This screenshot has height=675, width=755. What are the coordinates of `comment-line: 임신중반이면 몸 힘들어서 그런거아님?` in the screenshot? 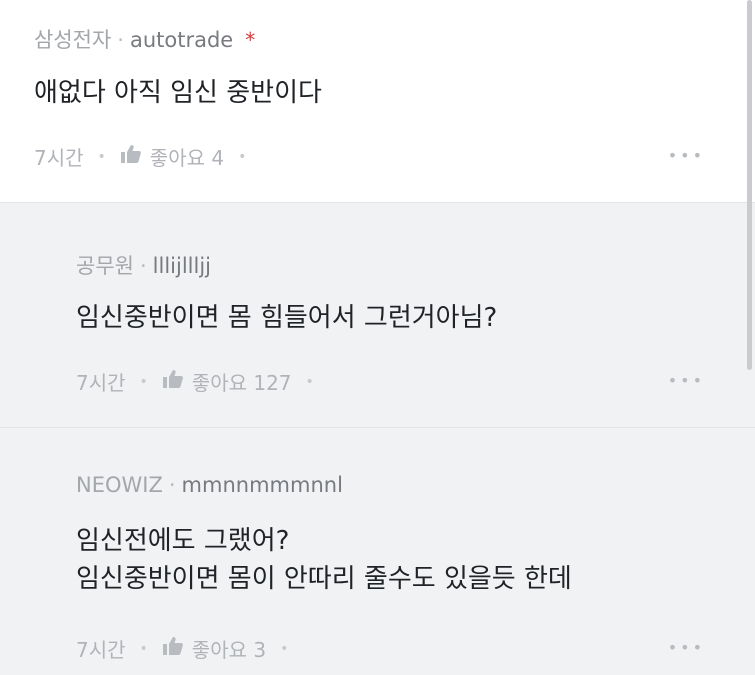 It's located at (287, 318).